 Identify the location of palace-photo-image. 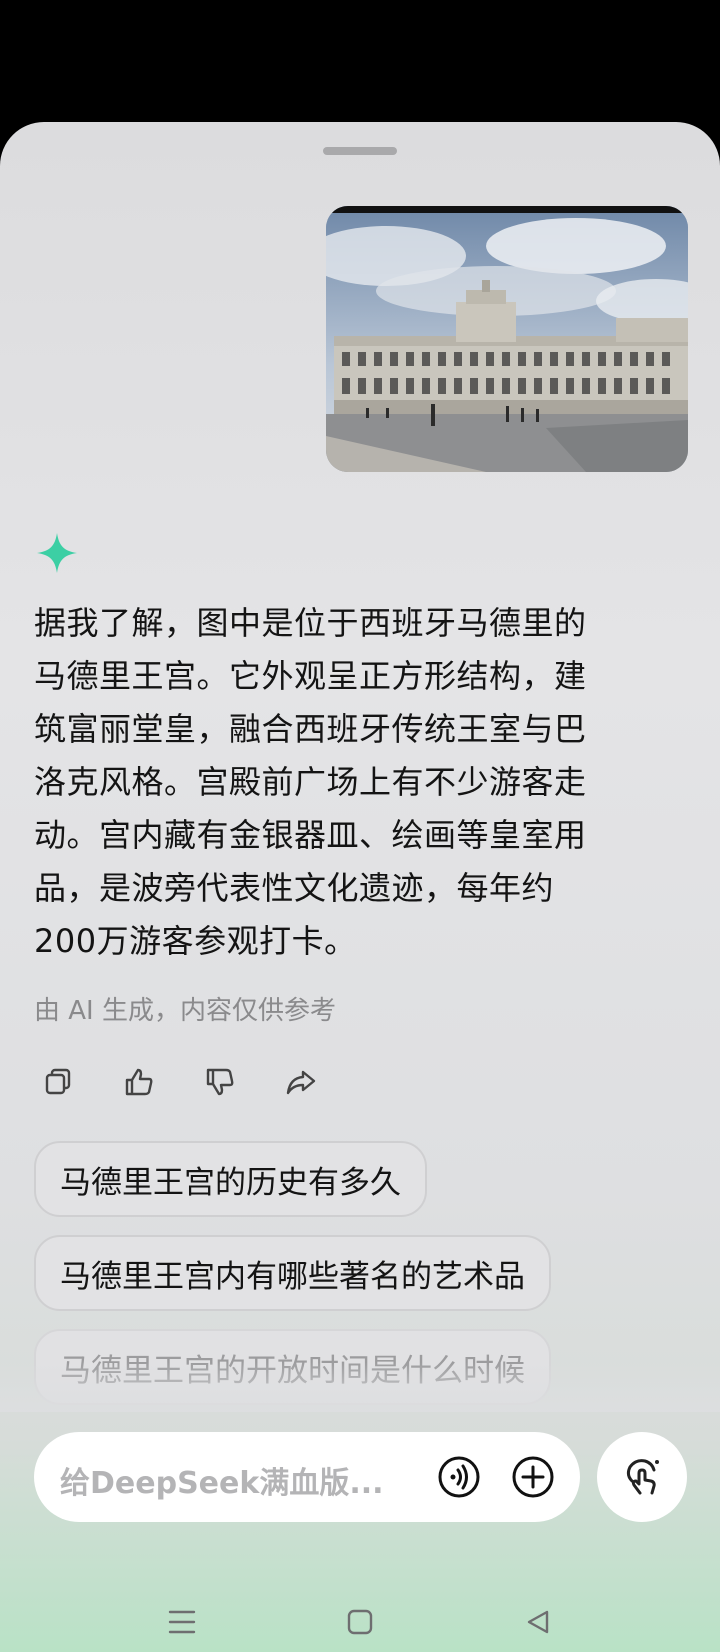
(507, 339).